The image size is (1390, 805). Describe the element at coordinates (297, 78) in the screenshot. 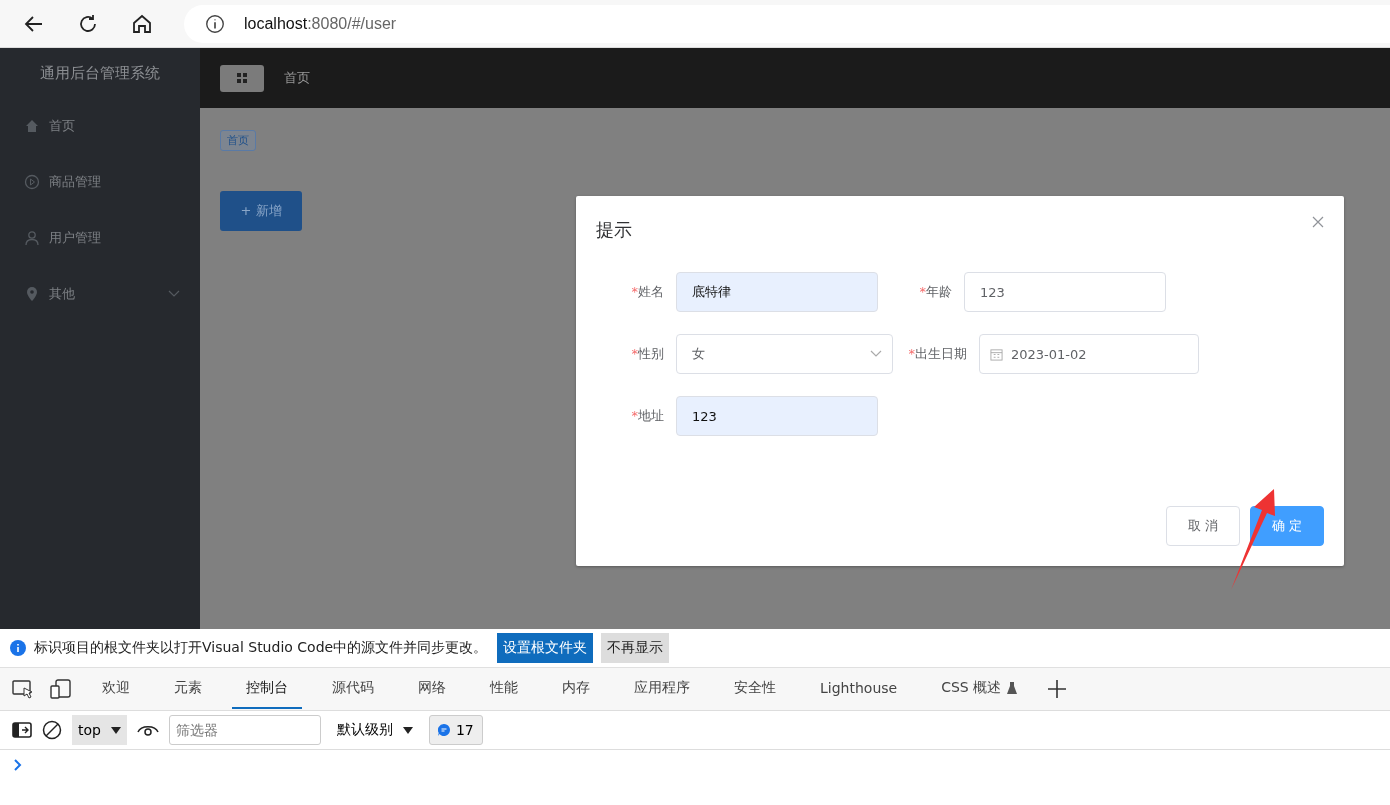

I see `breadcrumb: 首页` at that location.